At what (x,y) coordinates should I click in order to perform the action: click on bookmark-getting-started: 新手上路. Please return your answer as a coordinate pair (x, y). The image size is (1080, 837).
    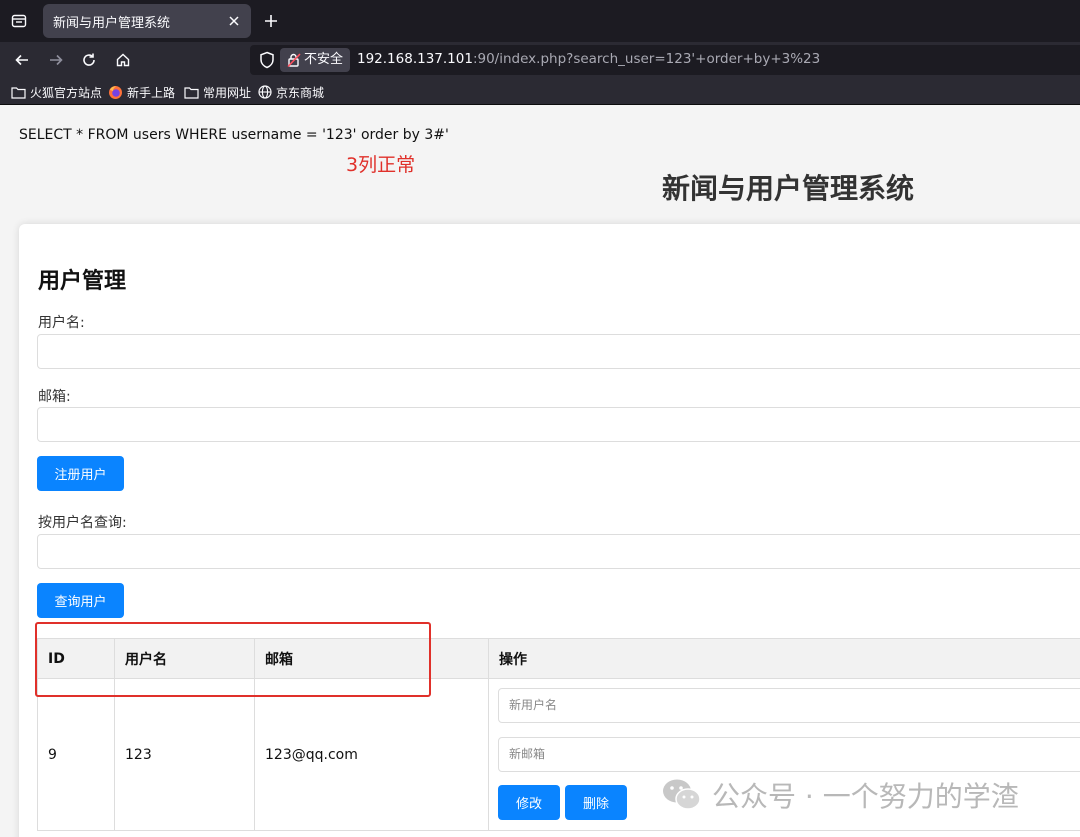
    Looking at the image, I should click on (141, 92).